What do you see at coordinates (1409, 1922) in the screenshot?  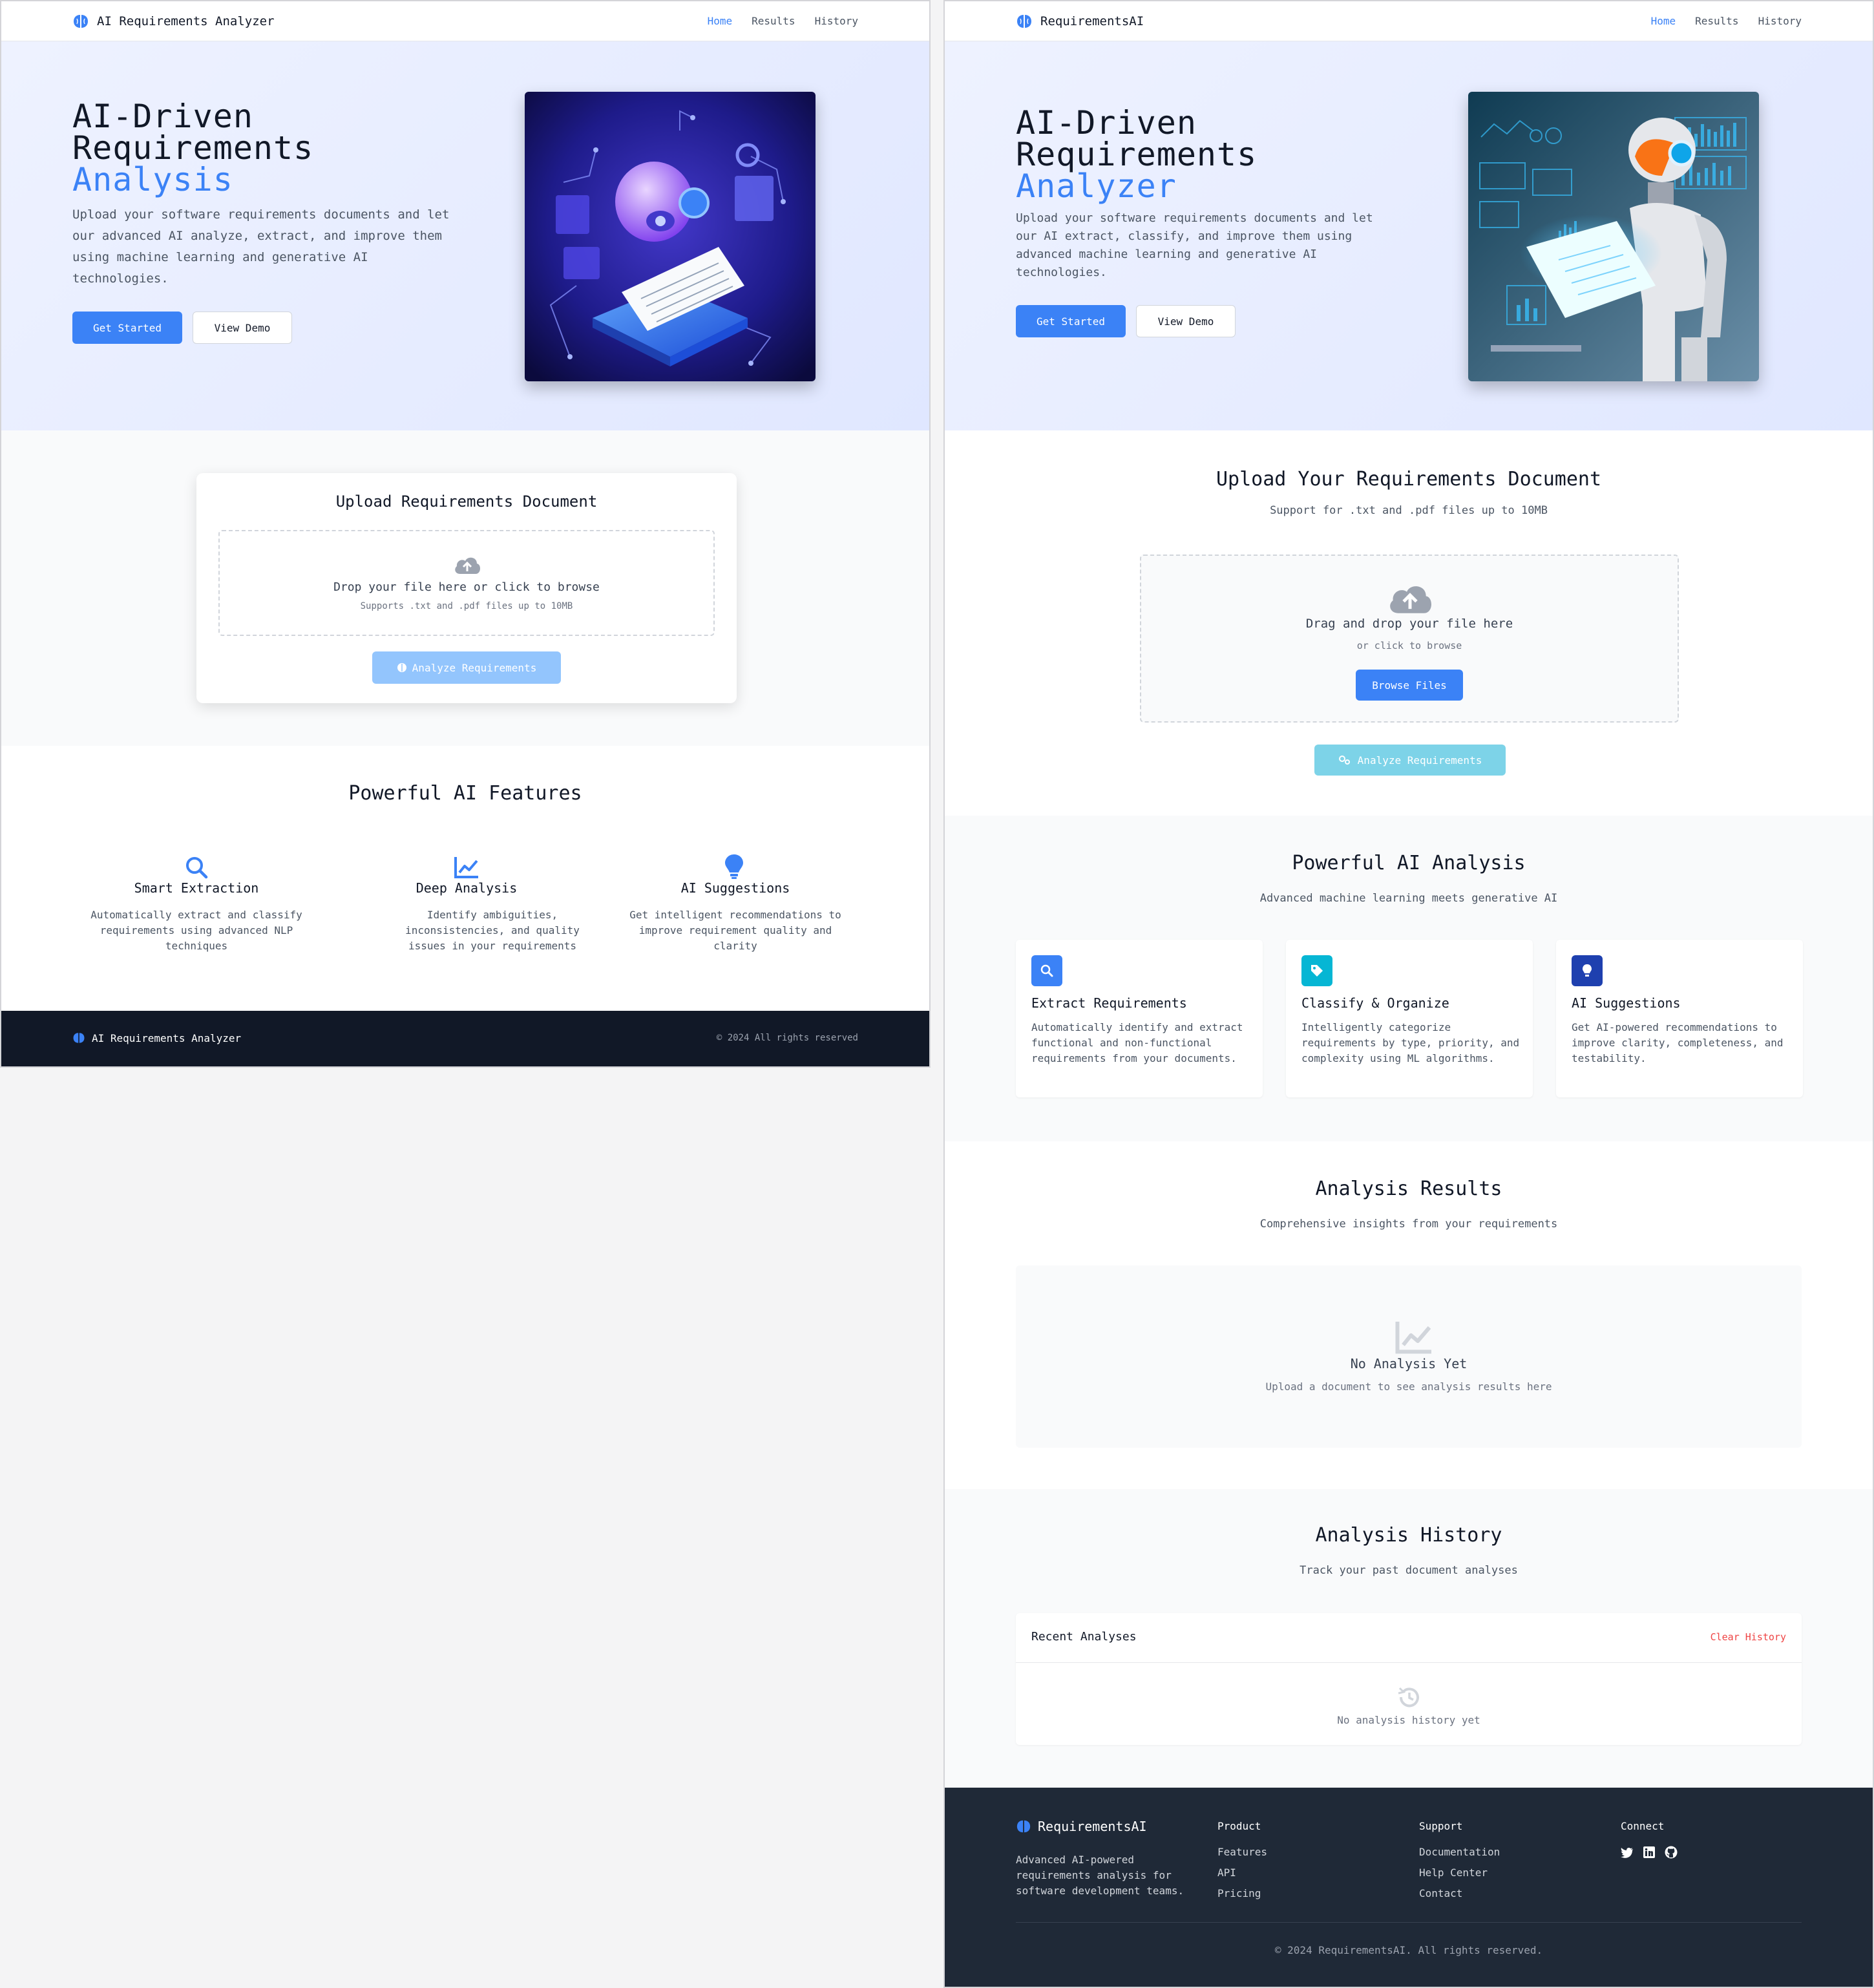 I see `footer-divider` at bounding box center [1409, 1922].